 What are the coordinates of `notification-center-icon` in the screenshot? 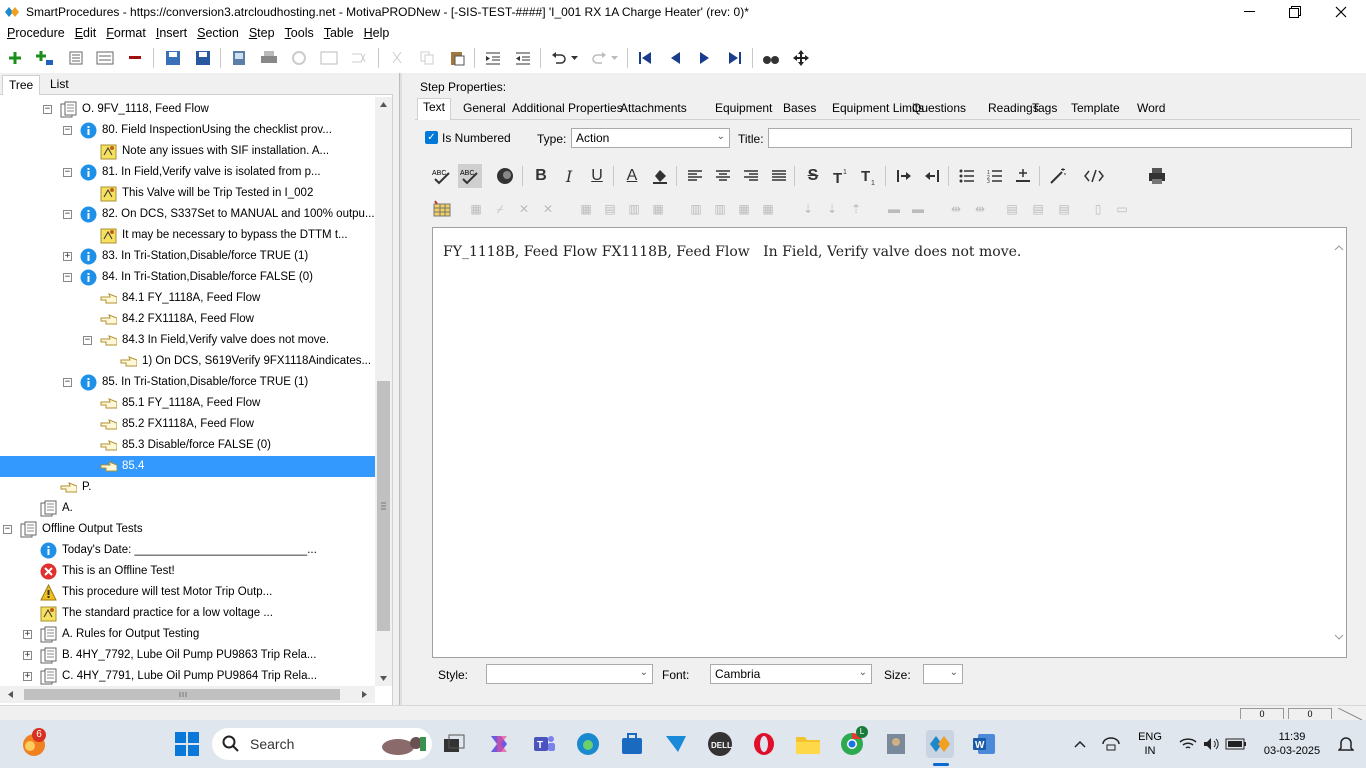 It's located at (1346, 744).